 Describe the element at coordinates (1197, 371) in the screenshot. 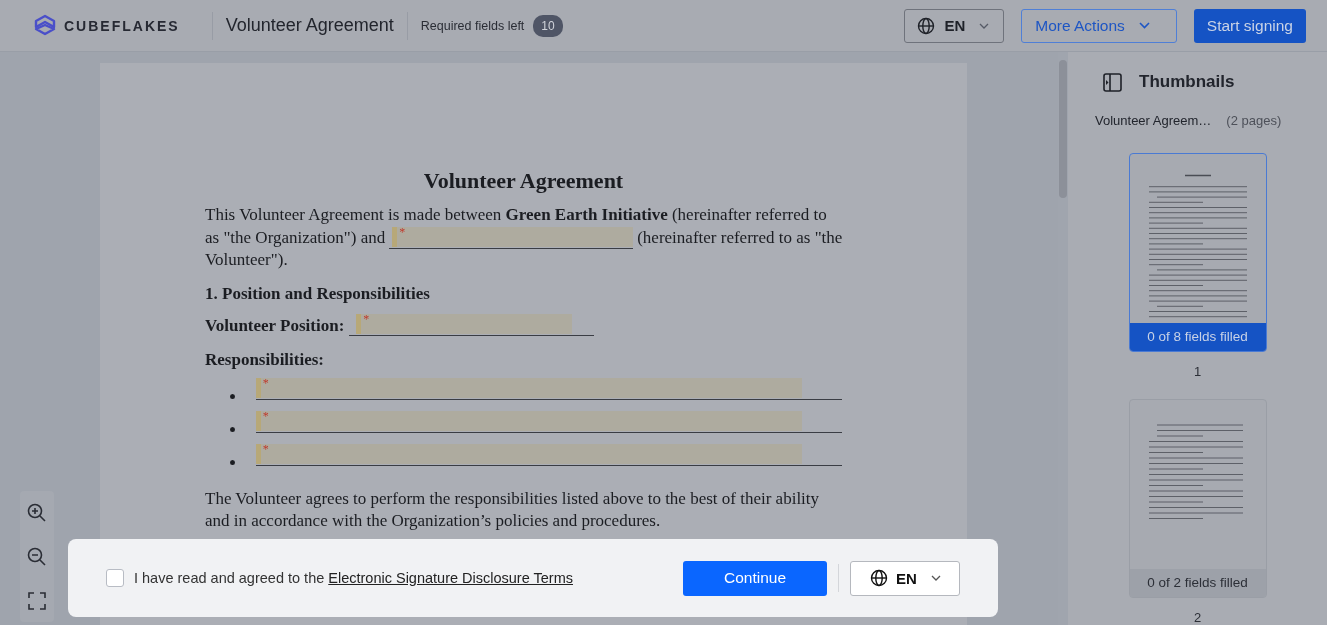

I see `page-number: 1` at that location.